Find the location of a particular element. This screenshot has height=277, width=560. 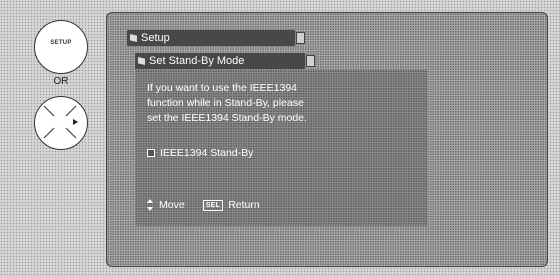

ieee1394-standby-label: IEEE1394 Stand-By is located at coordinates (207, 153).